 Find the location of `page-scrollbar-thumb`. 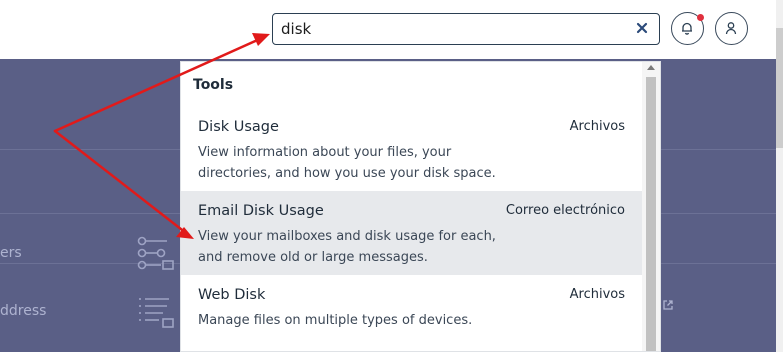

page-scrollbar-thumb is located at coordinates (779, 88).